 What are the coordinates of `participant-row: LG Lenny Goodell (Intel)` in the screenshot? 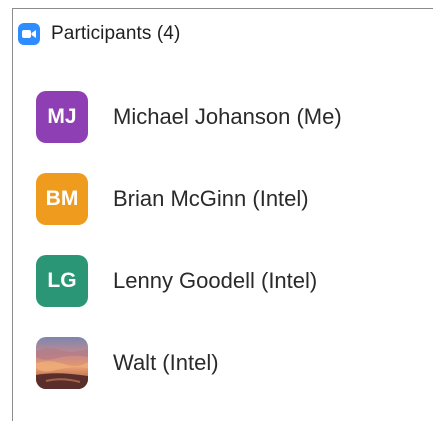 It's located at (176, 281).